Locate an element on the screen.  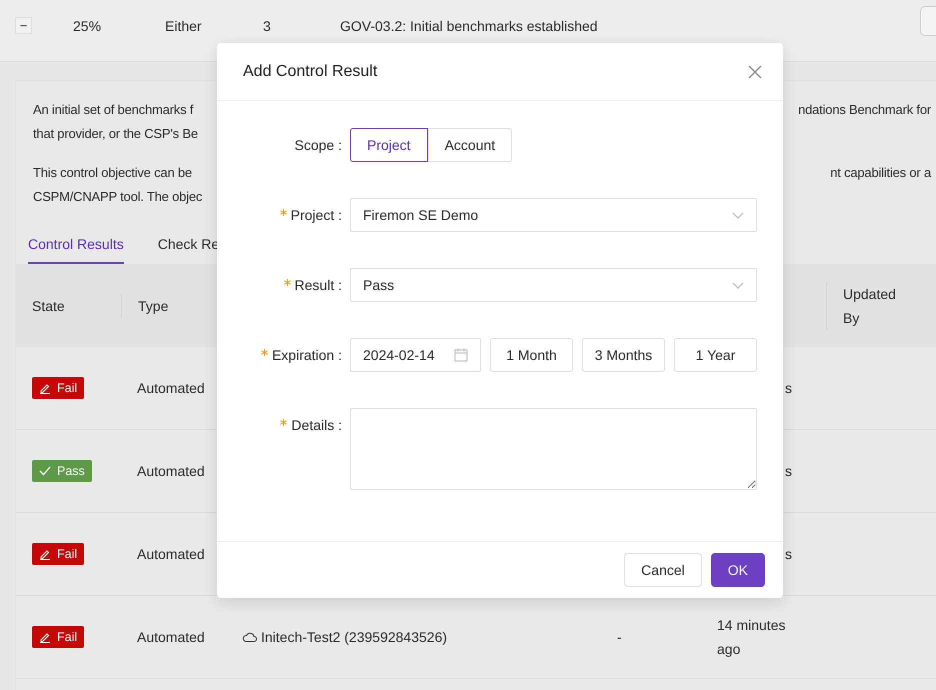
column-header: Updated By is located at coordinates (869, 306).